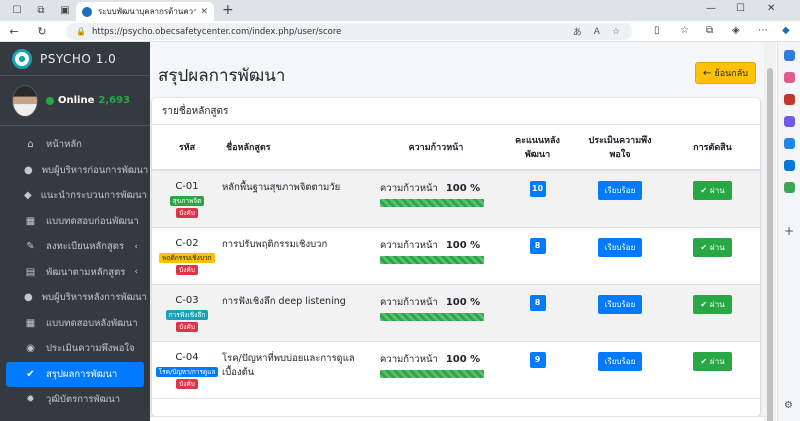  What do you see at coordinates (297, 199) in the screenshot?
I see `course-name: หลักพื้นฐานสุขภาพจิตตามวัย` at bounding box center [297, 199].